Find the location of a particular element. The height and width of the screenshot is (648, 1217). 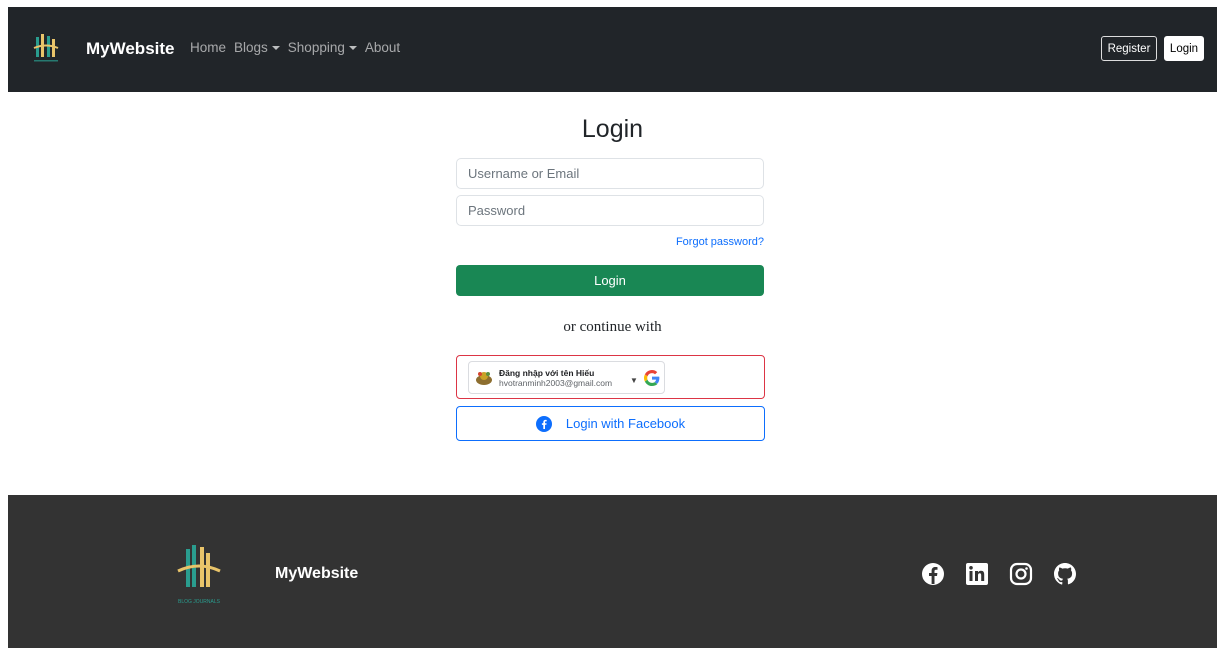

user-avatar-icon is located at coordinates (484, 378).